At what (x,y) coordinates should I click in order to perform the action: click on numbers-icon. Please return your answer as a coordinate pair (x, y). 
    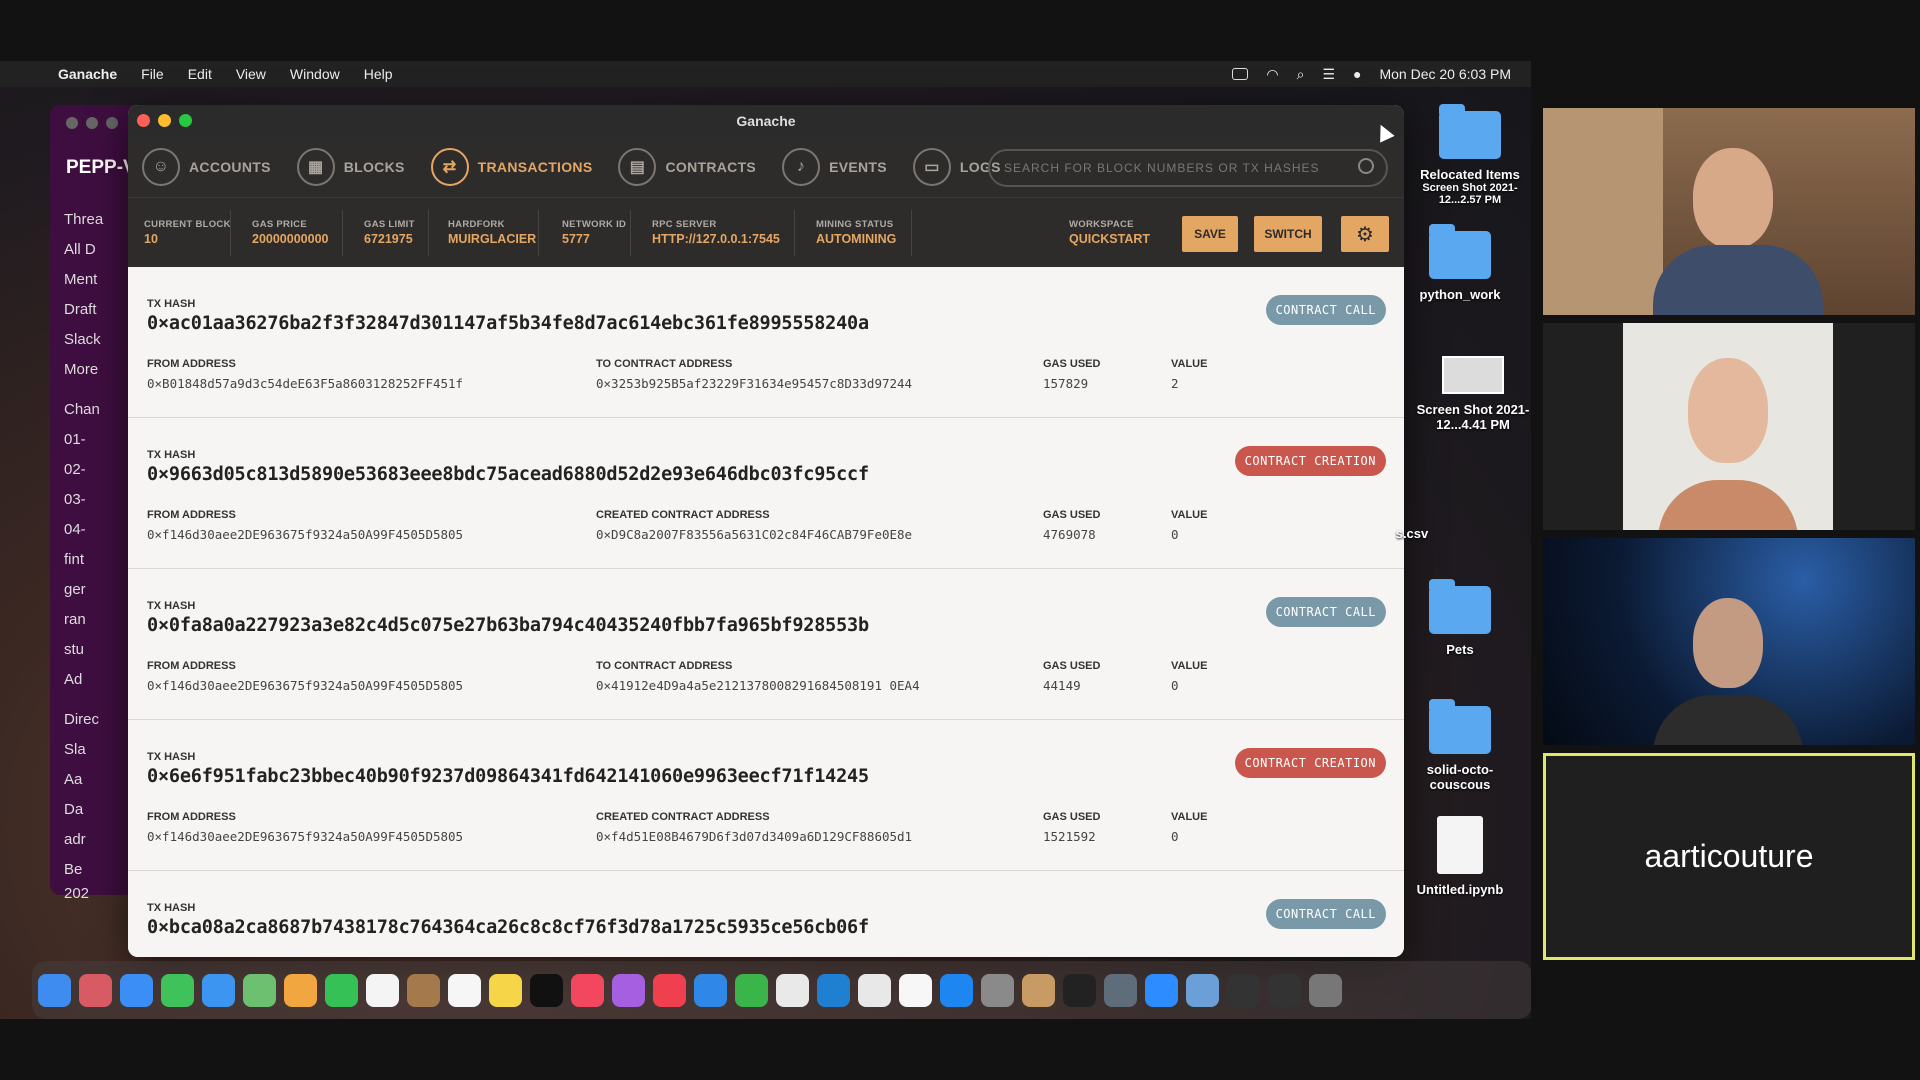
    Looking at the image, I should click on (751, 990).